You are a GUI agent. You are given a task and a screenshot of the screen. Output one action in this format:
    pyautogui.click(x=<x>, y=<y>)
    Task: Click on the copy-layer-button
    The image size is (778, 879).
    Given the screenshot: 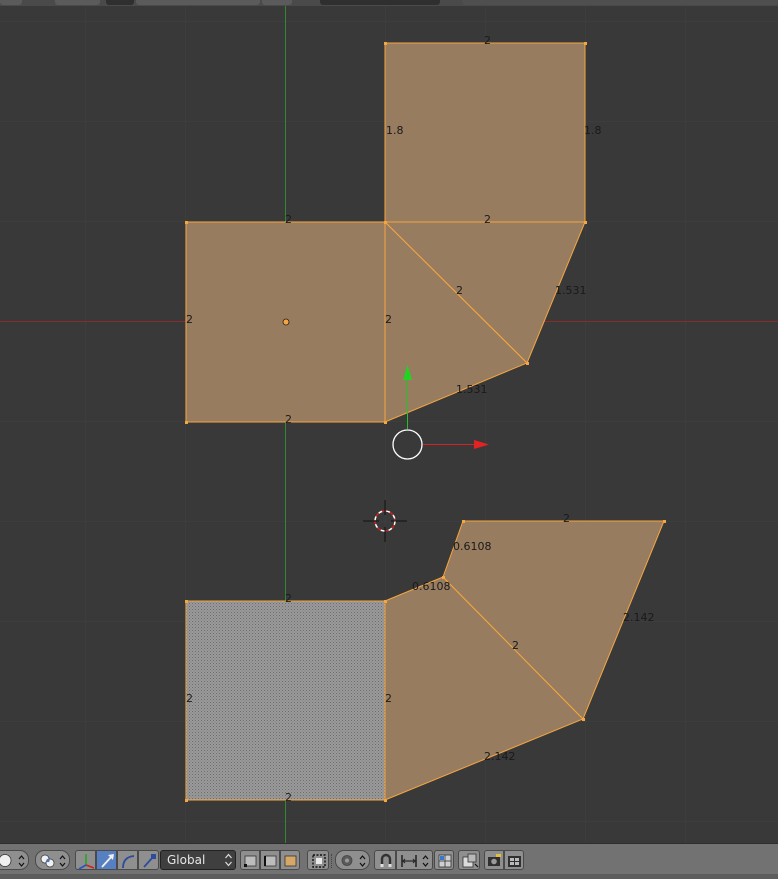 What is the action you would take?
    pyautogui.click(x=469, y=860)
    